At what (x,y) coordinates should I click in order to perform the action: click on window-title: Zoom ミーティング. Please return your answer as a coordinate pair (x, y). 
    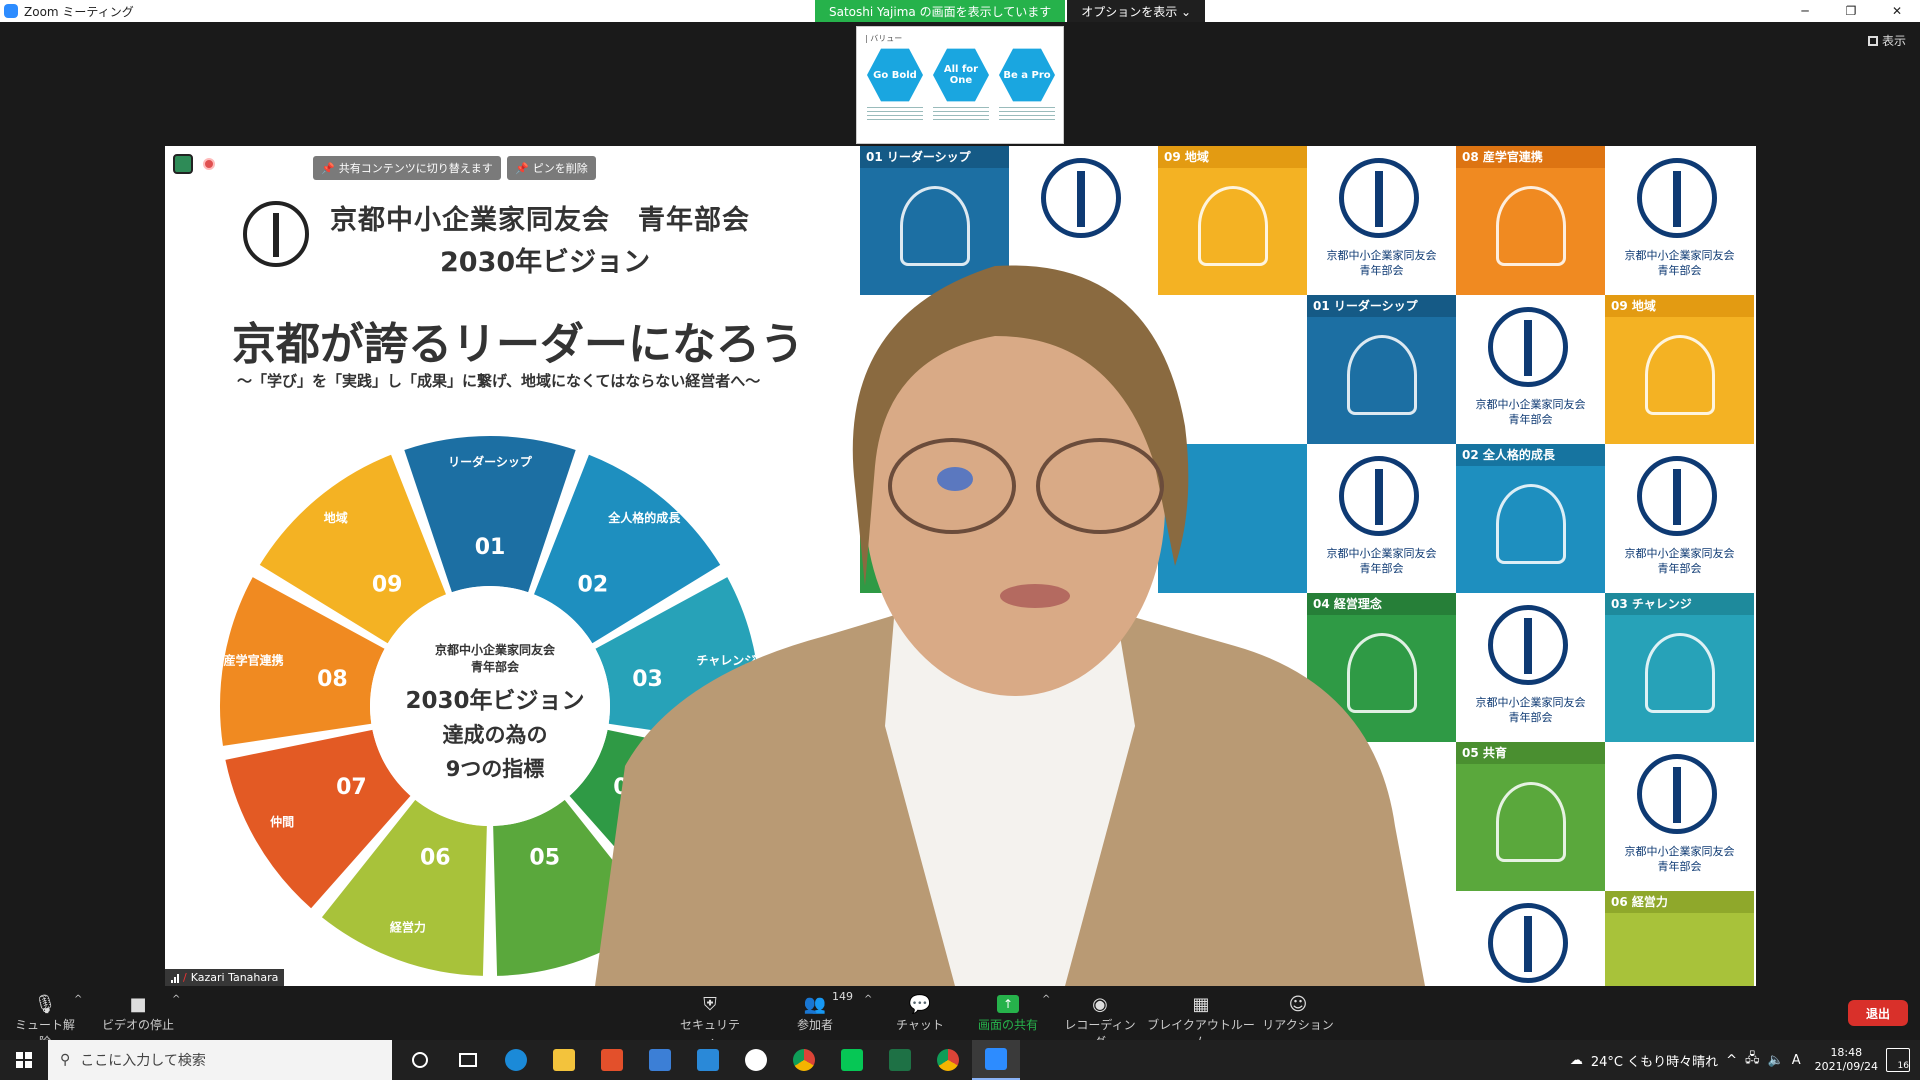
    Looking at the image, I should click on (79, 11).